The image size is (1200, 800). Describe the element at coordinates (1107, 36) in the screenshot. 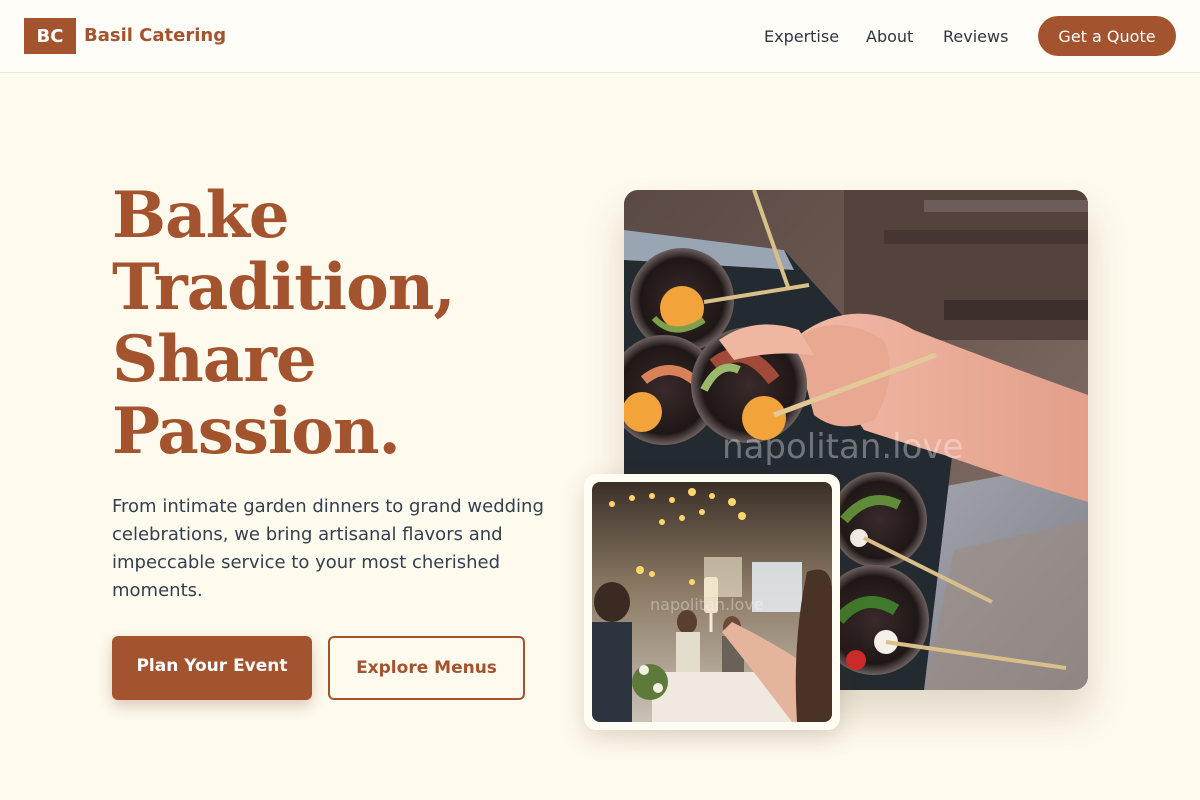

I see `get-a-quote-button: Get a Quote` at that location.